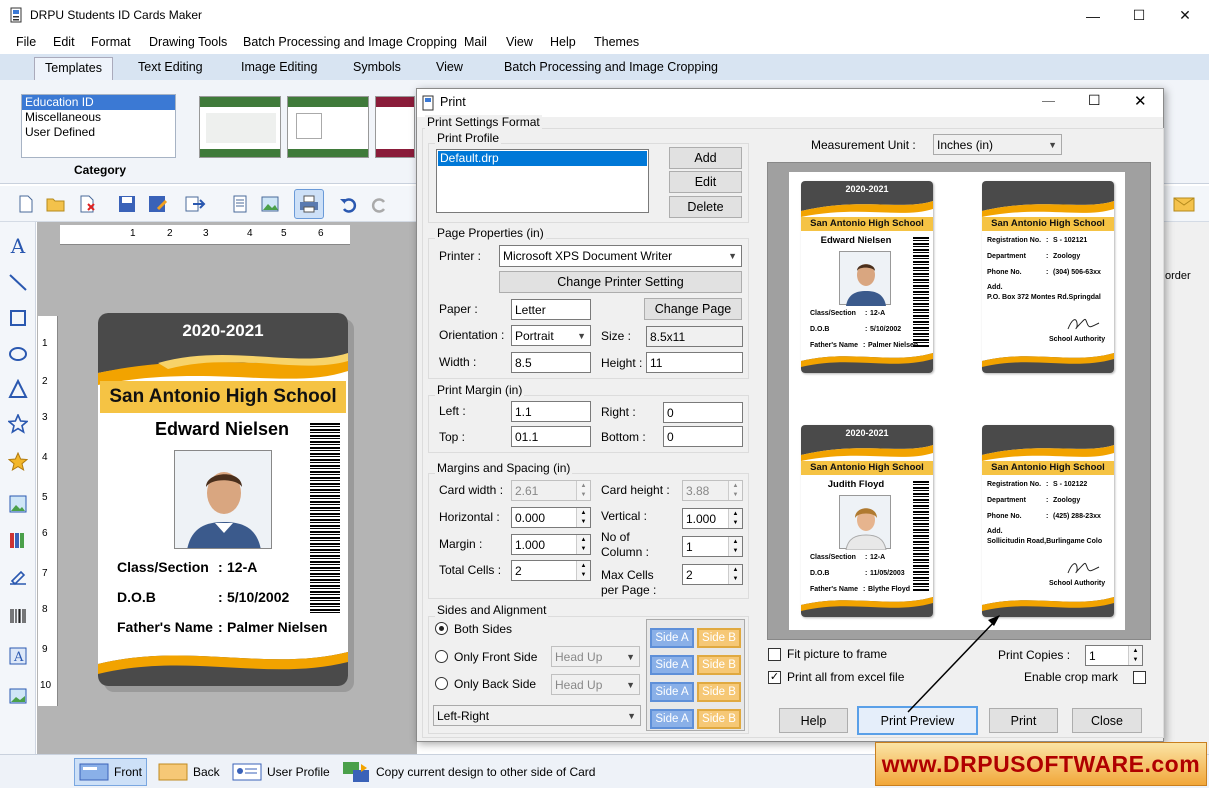 Image resolution: width=1209 pixels, height=788 pixels. I want to click on margin-bottom-field: 0, so click(703, 436).